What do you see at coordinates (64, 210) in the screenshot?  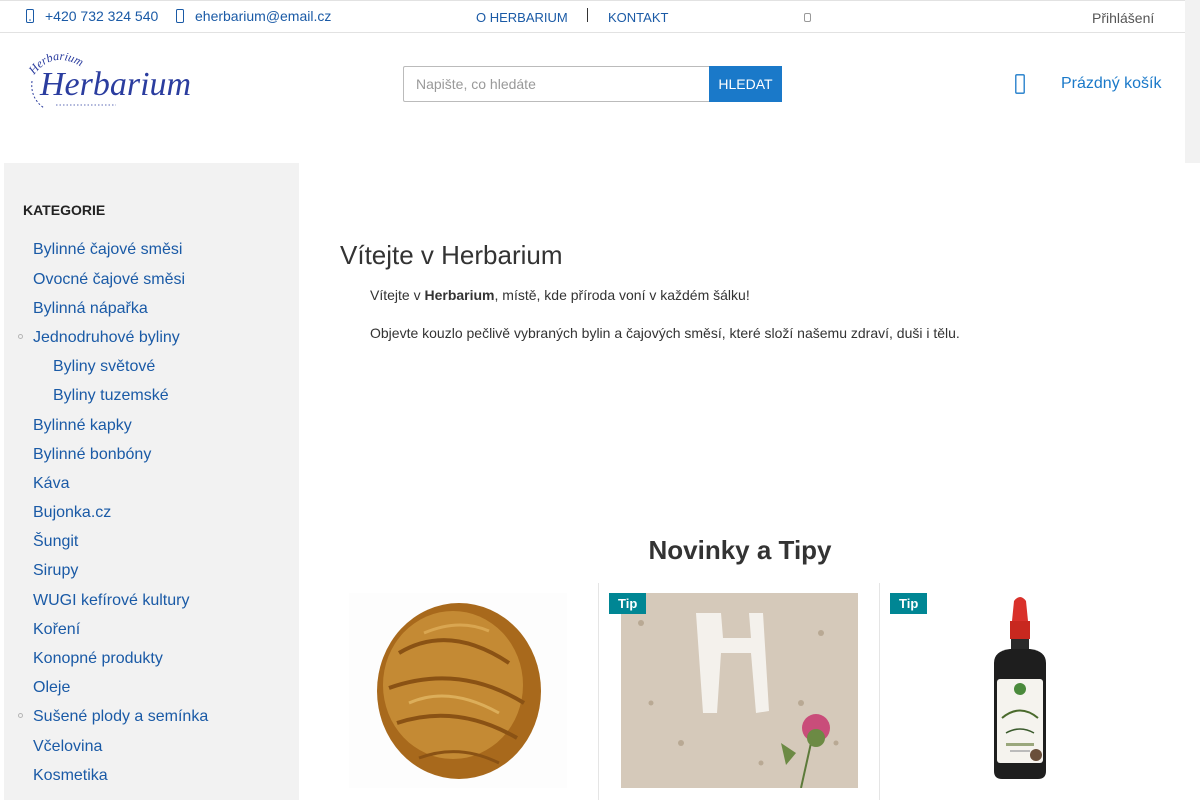 I see `sidebar-title: KATEGORIE` at bounding box center [64, 210].